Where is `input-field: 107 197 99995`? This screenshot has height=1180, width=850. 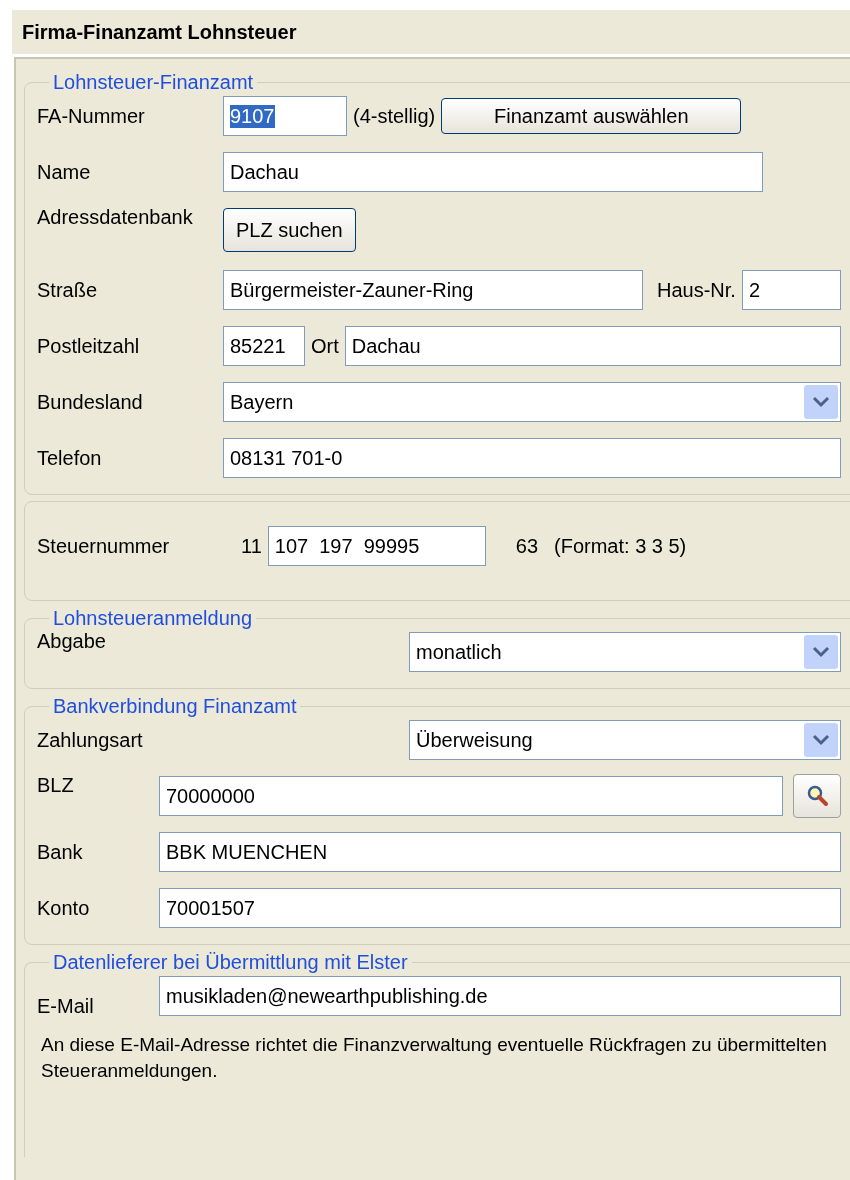 input-field: 107 197 99995 is located at coordinates (376, 546).